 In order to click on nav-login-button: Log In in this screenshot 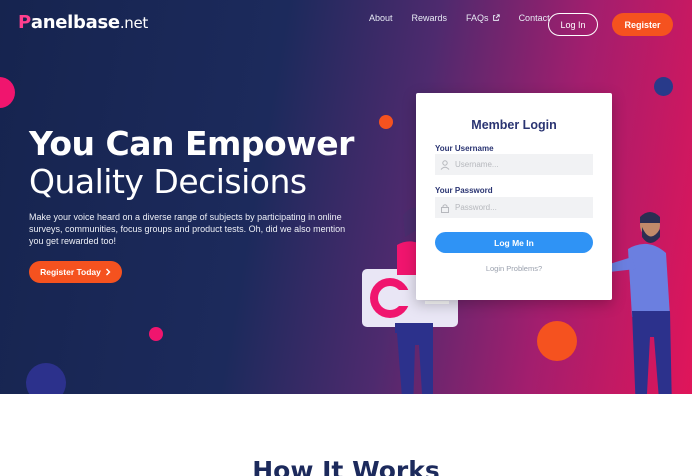, I will do `click(573, 24)`.